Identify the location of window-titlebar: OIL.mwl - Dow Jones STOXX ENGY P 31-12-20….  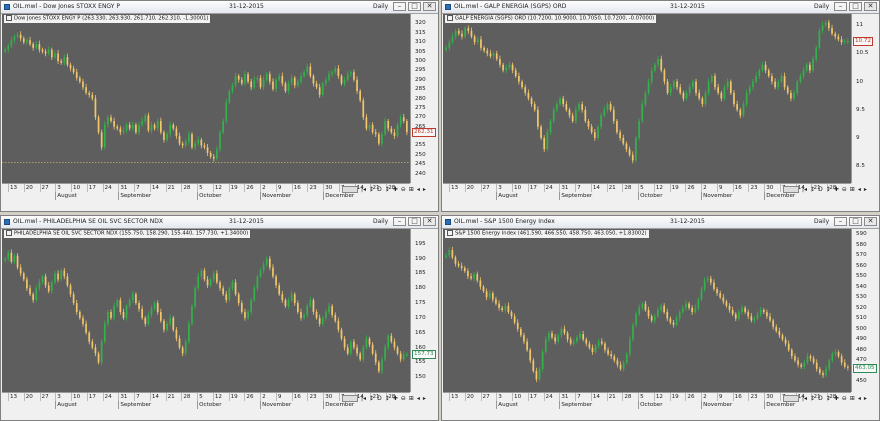
(219, 7).